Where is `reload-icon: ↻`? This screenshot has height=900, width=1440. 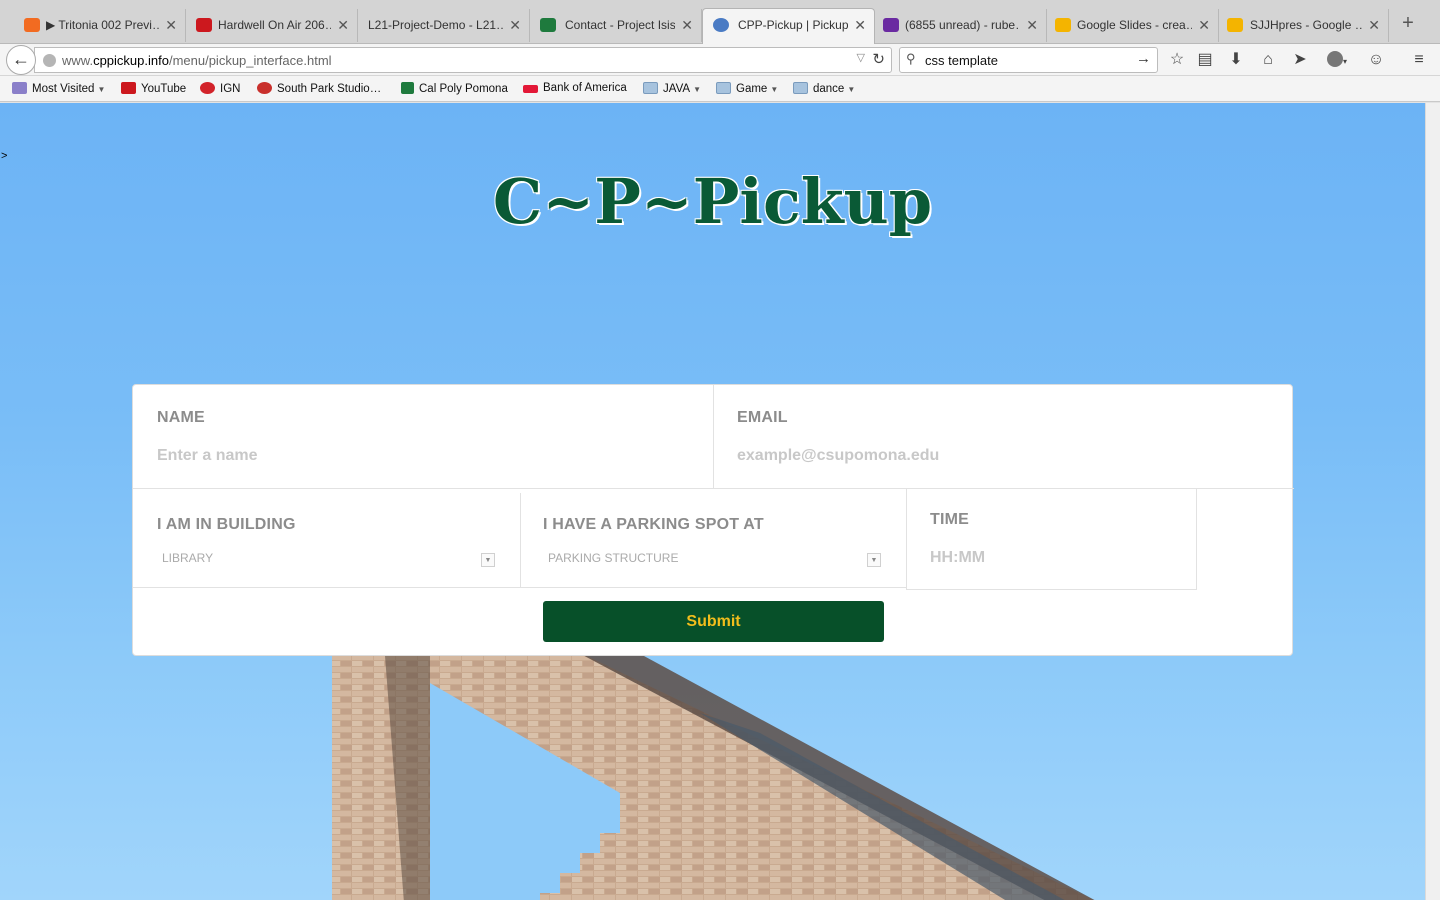 reload-icon: ↻ is located at coordinates (878, 59).